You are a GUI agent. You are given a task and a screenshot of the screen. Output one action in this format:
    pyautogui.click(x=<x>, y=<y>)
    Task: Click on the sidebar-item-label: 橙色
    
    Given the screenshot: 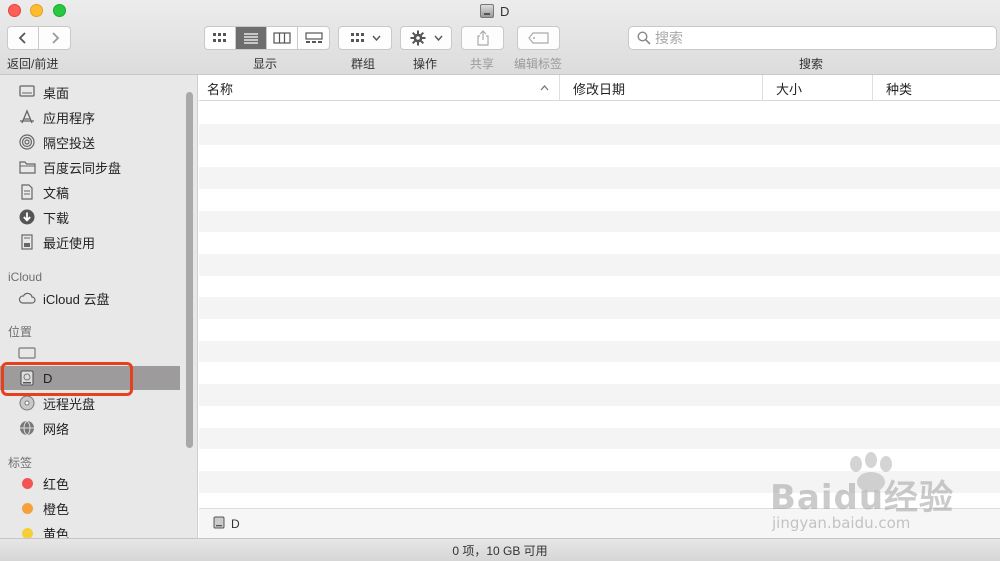 What is the action you would take?
    pyautogui.click(x=56, y=509)
    